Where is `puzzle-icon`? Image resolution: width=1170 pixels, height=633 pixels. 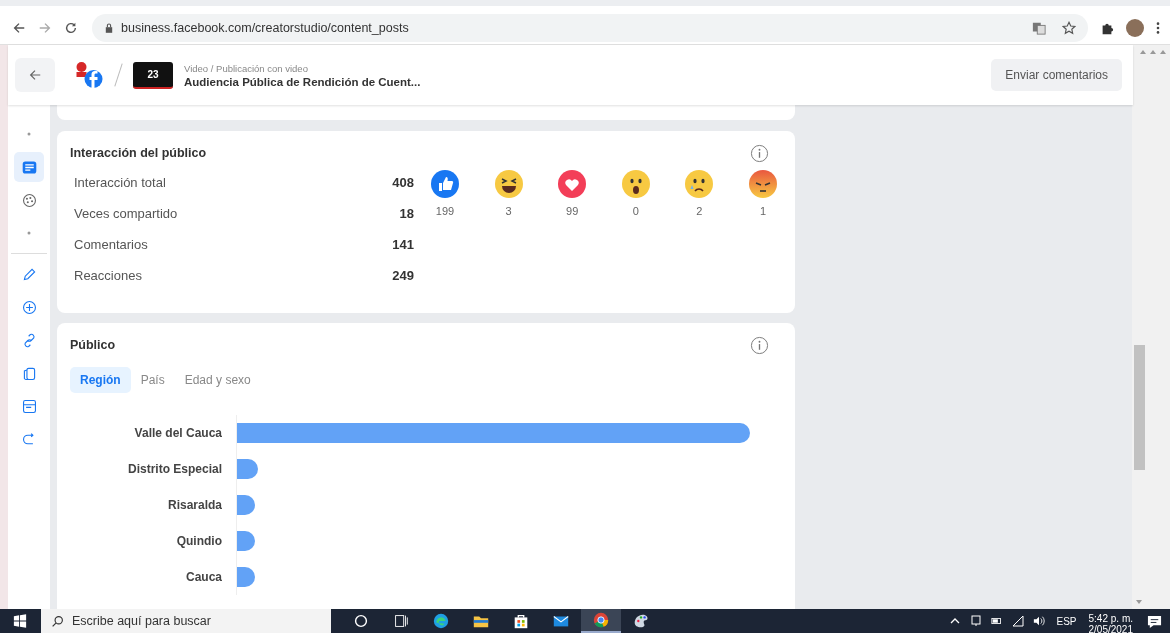 puzzle-icon is located at coordinates (1107, 28).